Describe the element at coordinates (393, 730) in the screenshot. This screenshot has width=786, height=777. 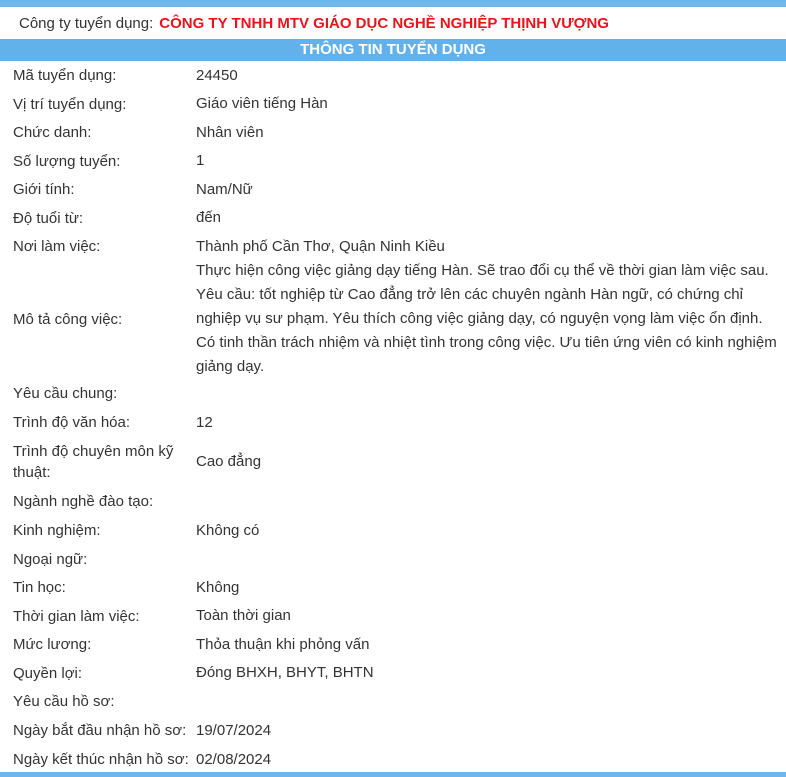
I see `field-row-start-date: Ngày bắt đầu nhận hồ sơ: 19/07/2024` at that location.